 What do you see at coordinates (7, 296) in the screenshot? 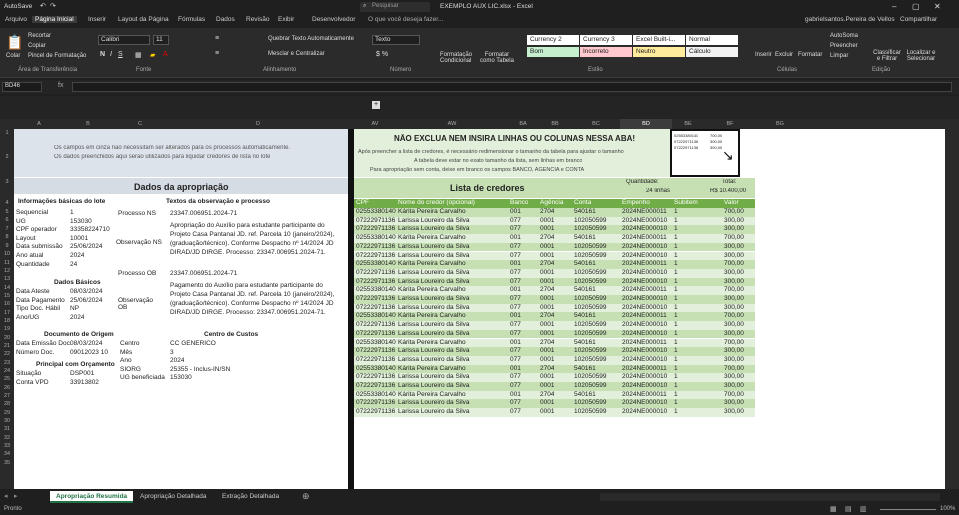
I see `row-header: 15` at bounding box center [7, 296].